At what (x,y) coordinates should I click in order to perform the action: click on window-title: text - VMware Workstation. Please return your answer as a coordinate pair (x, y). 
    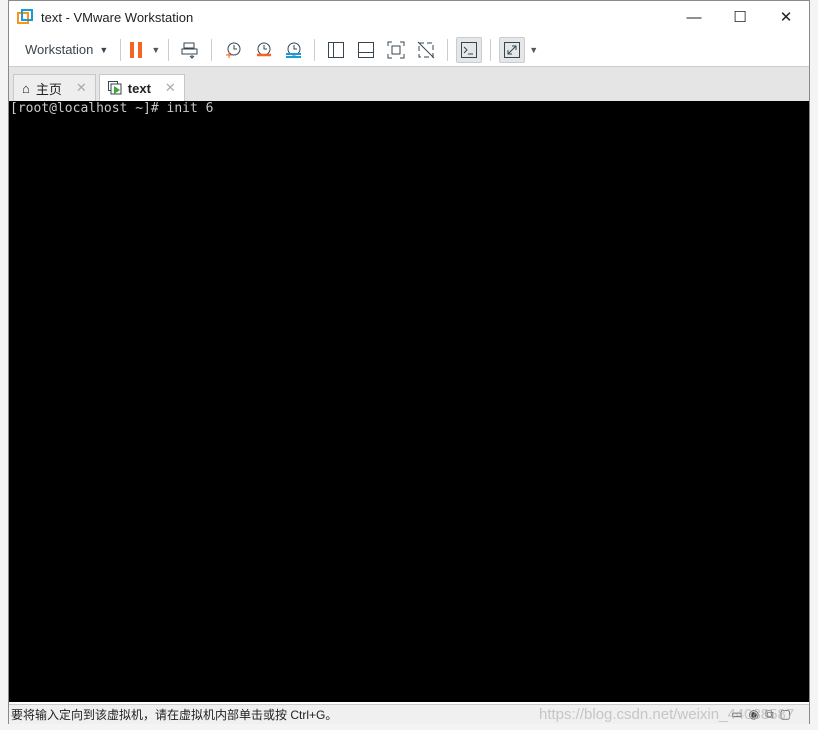
    Looking at the image, I should click on (117, 17).